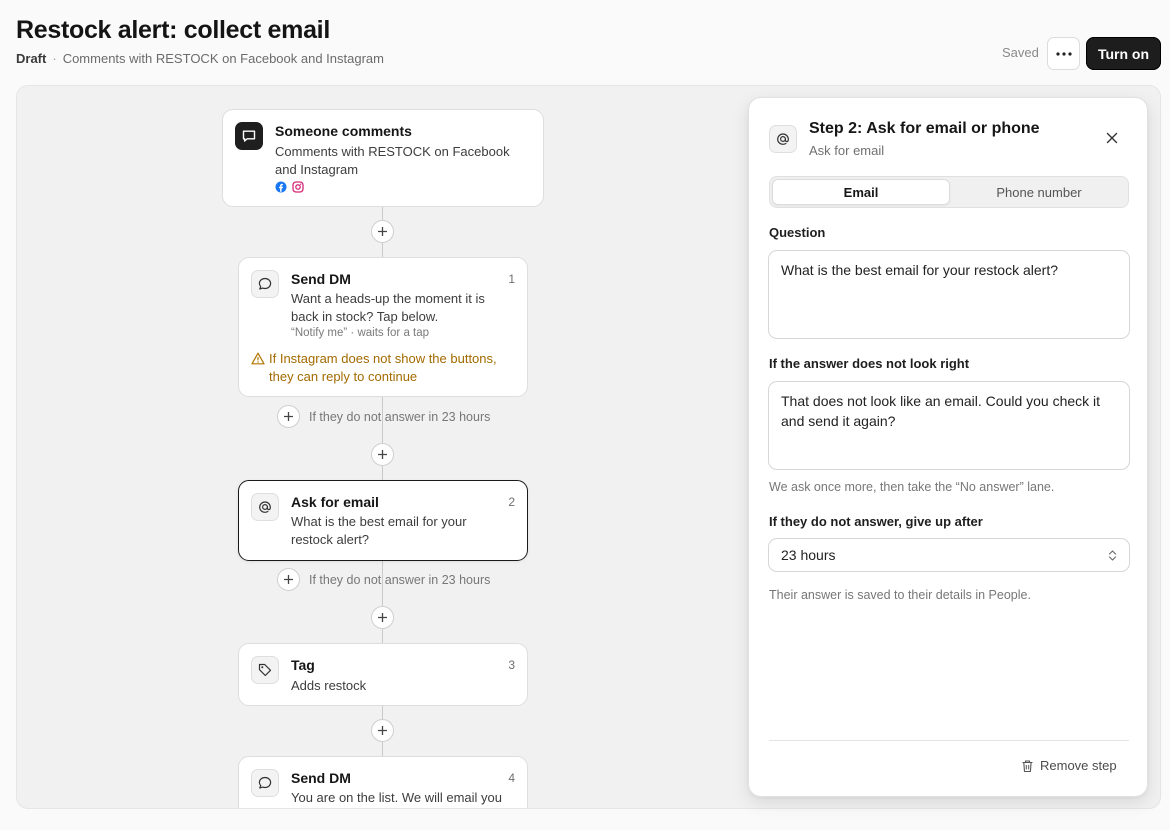  I want to click on panel-subtitle: Ask for email, so click(847, 150).